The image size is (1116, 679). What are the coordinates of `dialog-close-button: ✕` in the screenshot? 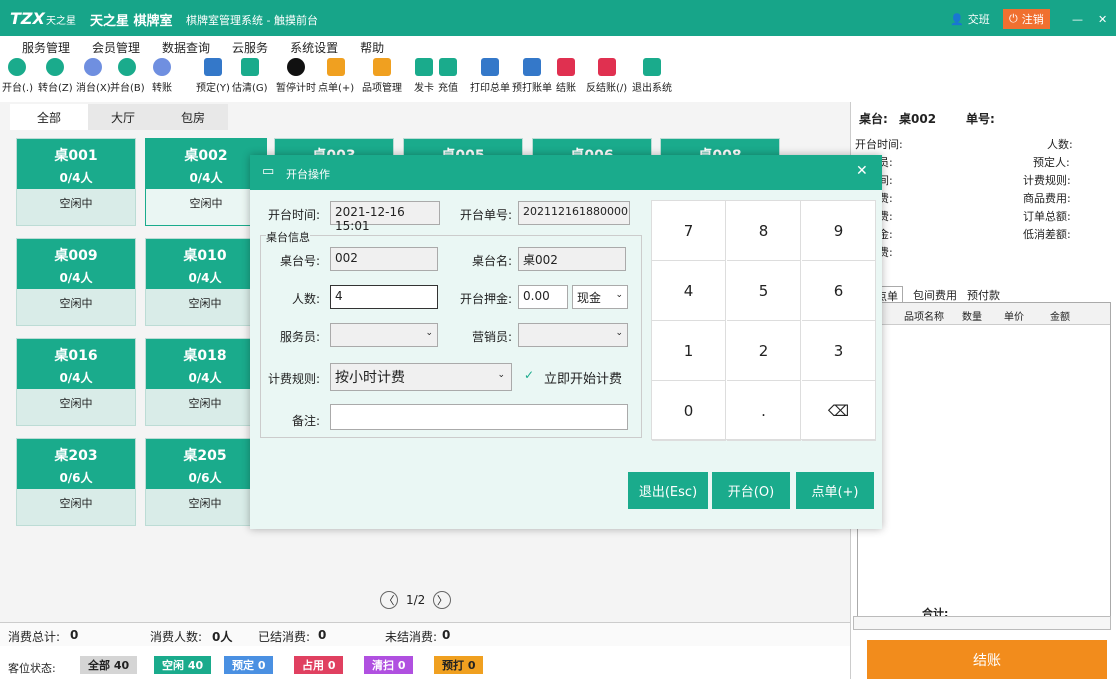 It's located at (862, 171).